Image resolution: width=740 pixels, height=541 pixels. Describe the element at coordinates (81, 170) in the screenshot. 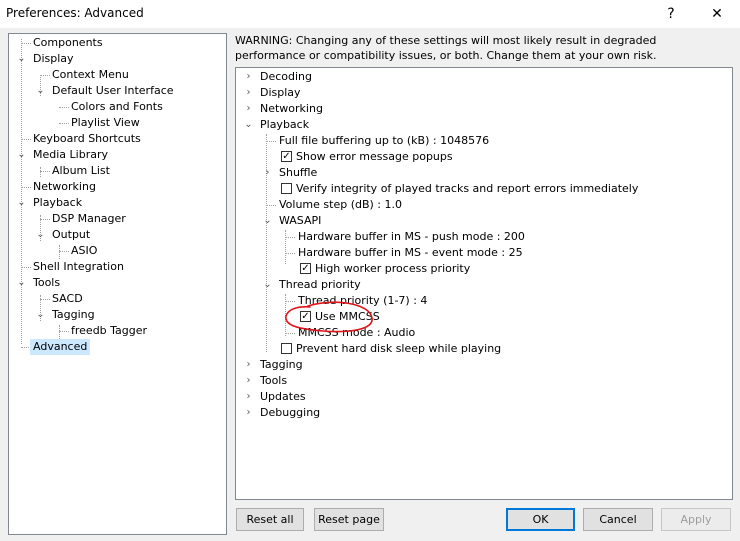

I see `tree-item-label: Album List` at that location.